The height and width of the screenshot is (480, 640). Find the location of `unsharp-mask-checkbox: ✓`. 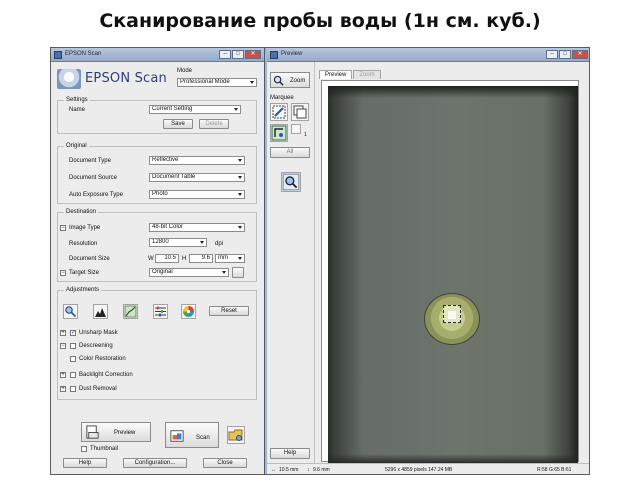

unsharp-mask-checkbox: ✓ is located at coordinates (73, 333).